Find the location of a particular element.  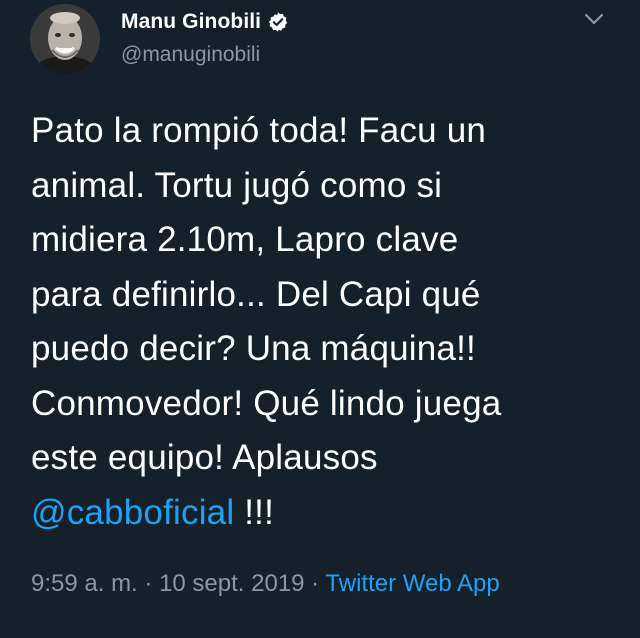

author-display-name: Manu Ginobili is located at coordinates (191, 22).